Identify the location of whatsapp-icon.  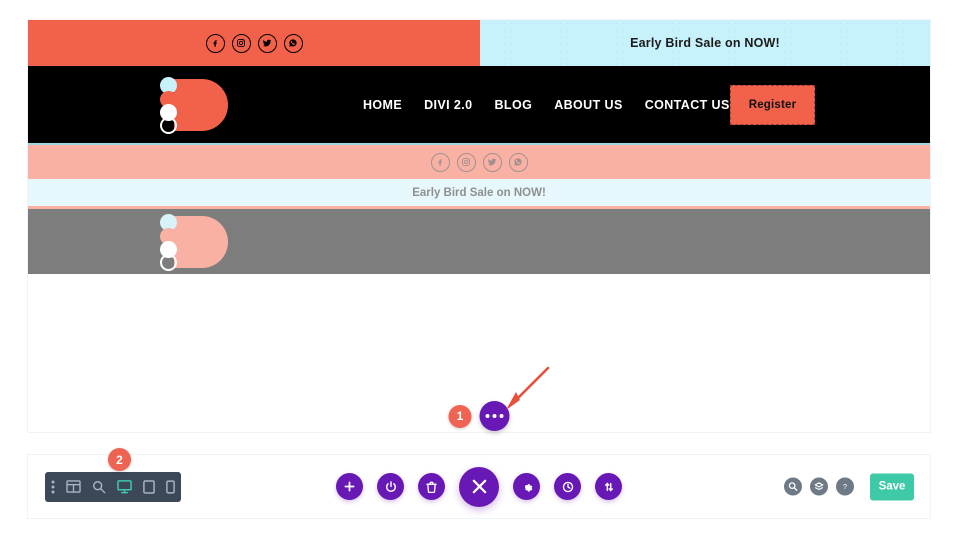
(293, 43).